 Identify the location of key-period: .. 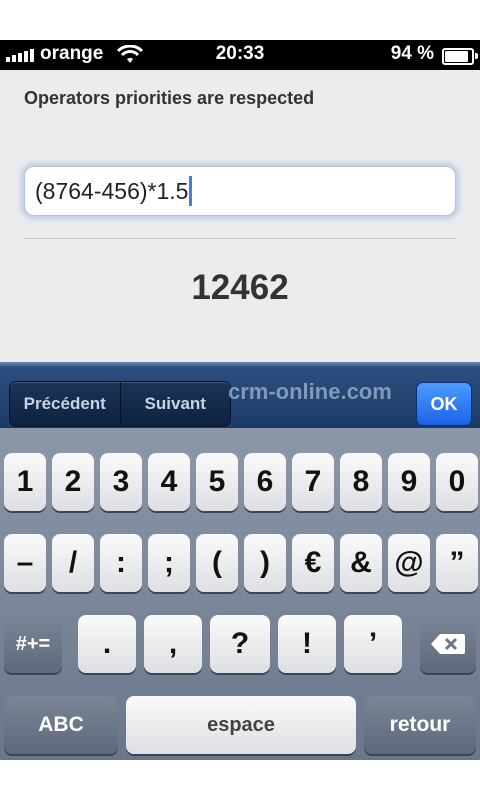
(107, 644).